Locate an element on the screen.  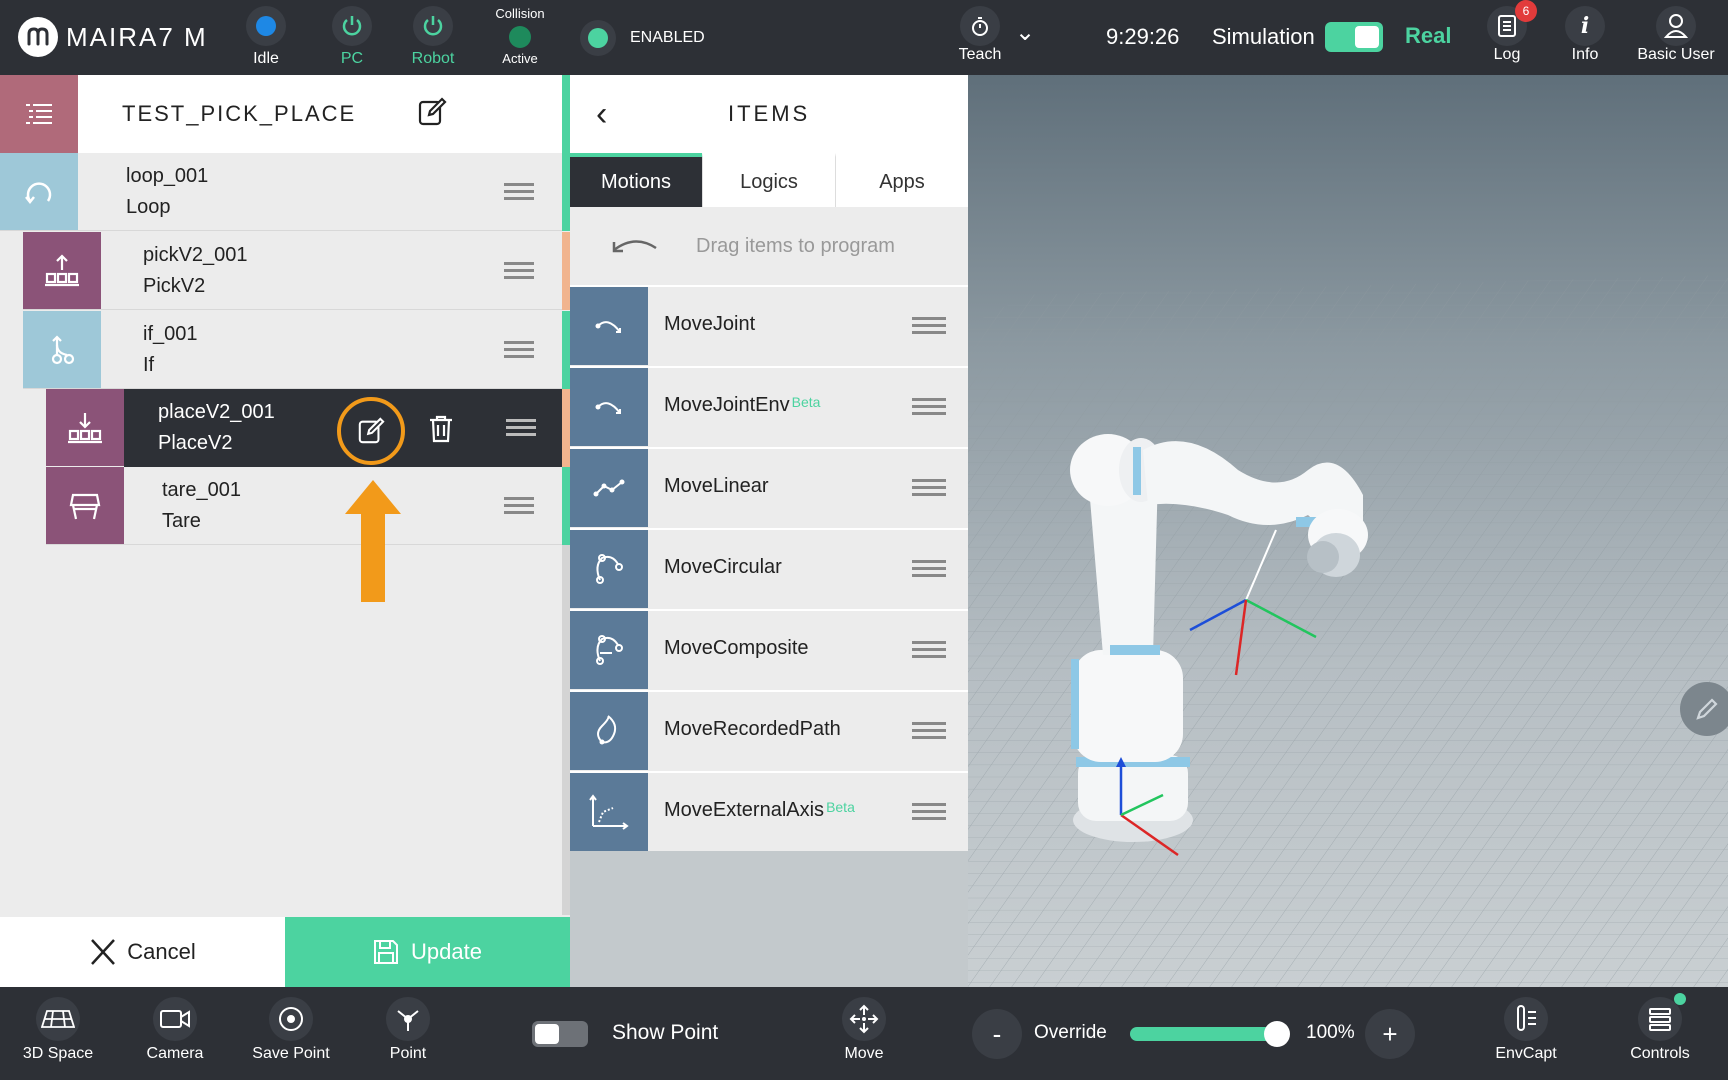
camera-button: Camera is located at coordinates (175, 1030).